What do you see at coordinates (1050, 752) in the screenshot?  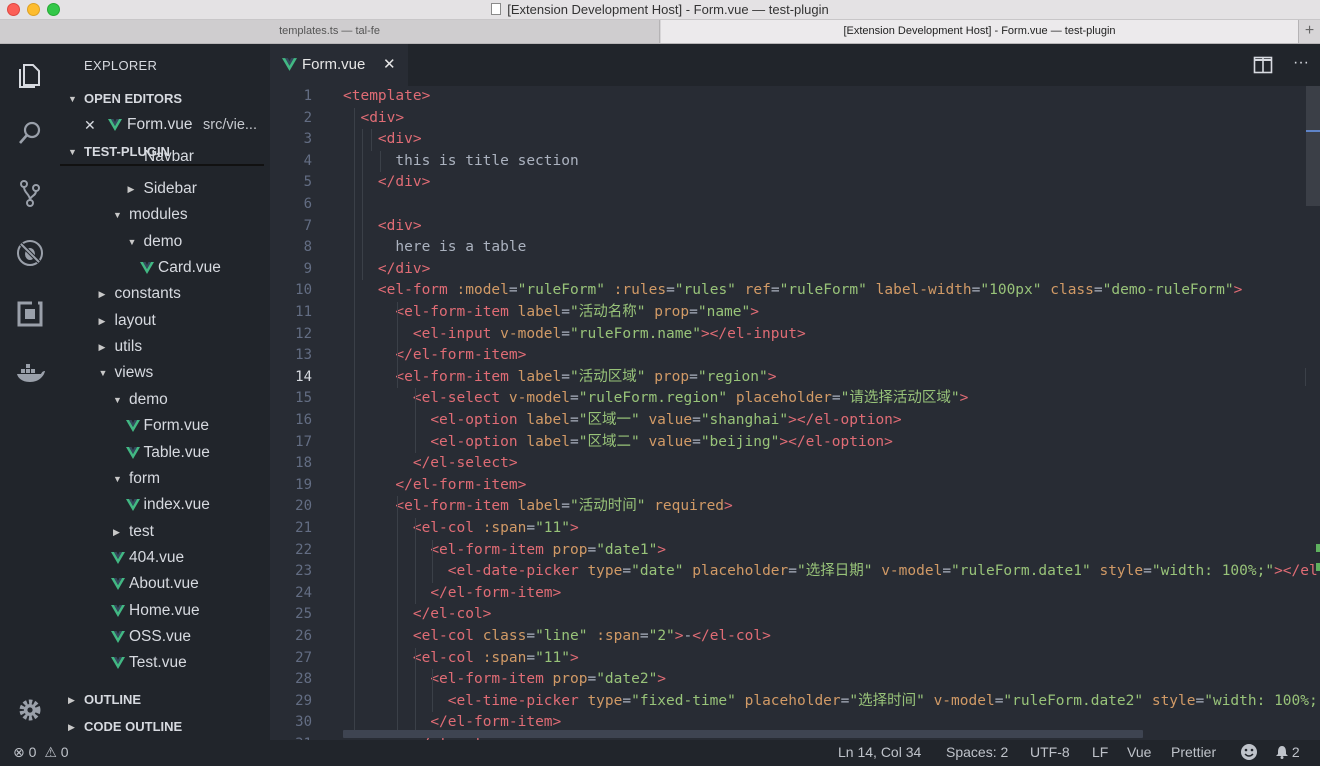 I see `encoding-status: UTF-8` at bounding box center [1050, 752].